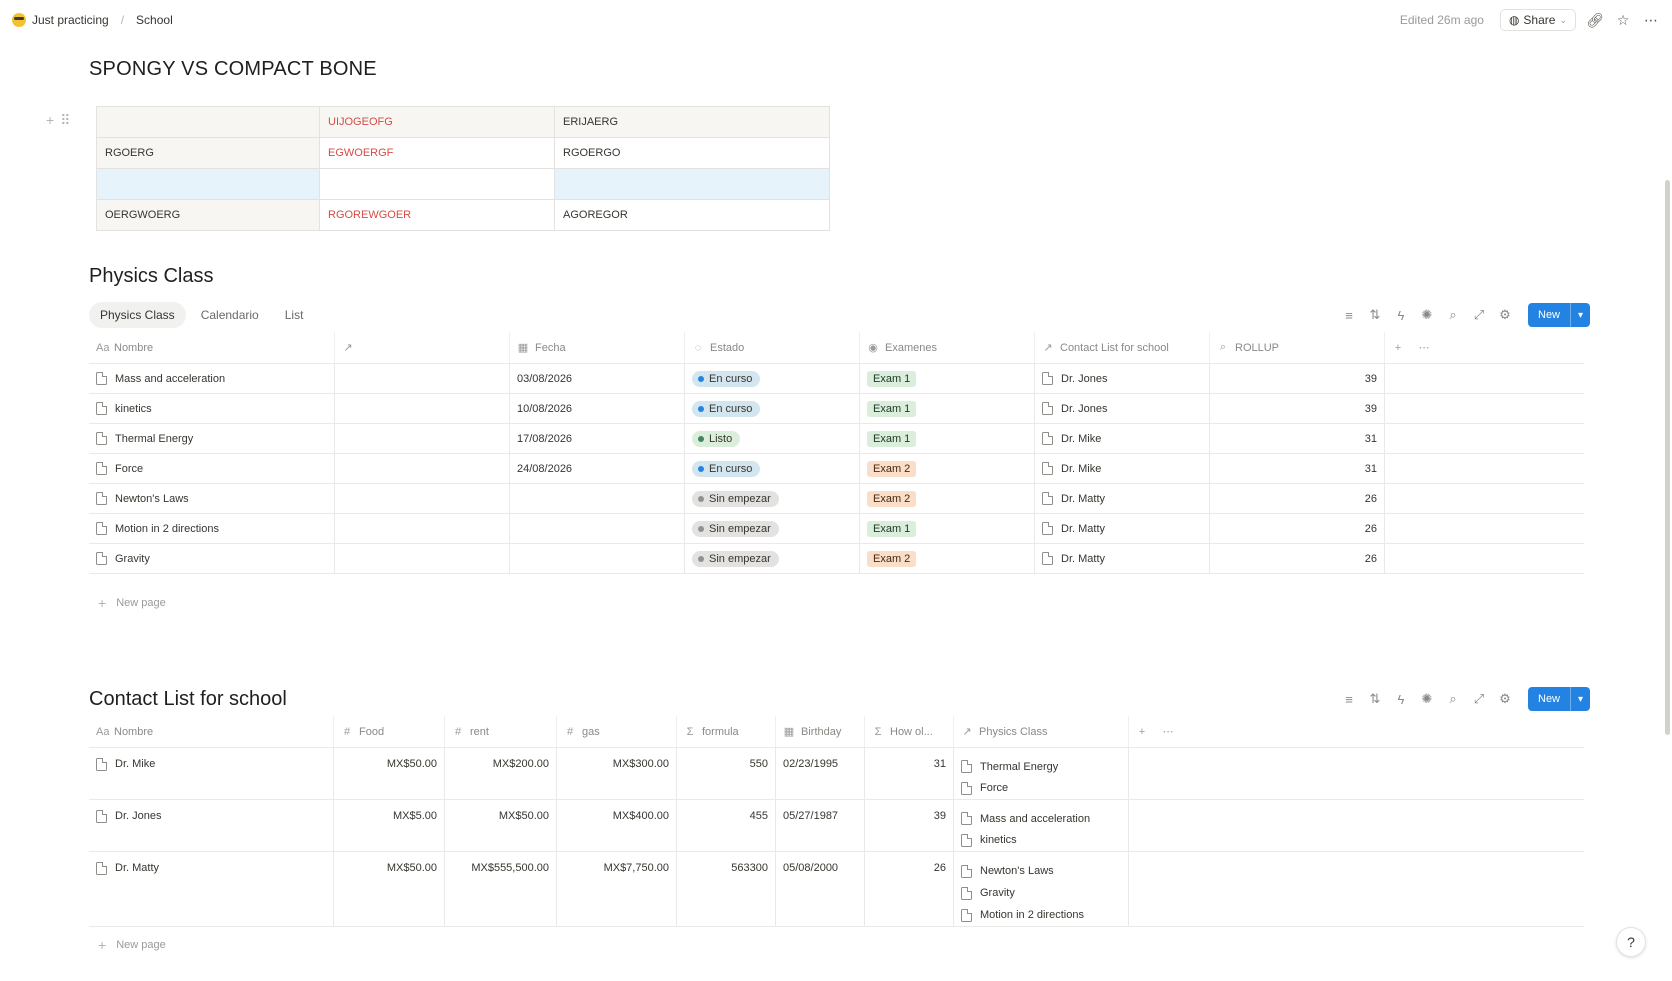 The width and height of the screenshot is (1672, 981). Describe the element at coordinates (726, 825) in the screenshot. I see `cell-formula: 455` at that location.